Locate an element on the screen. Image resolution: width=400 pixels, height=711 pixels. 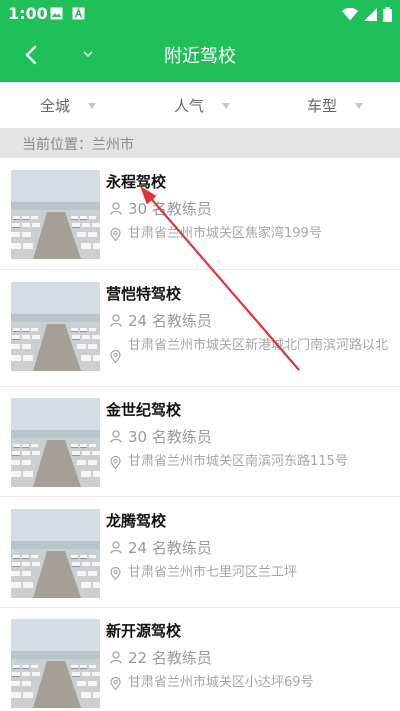
current-location-text: 当前位置：兰州市 is located at coordinates (78, 145).